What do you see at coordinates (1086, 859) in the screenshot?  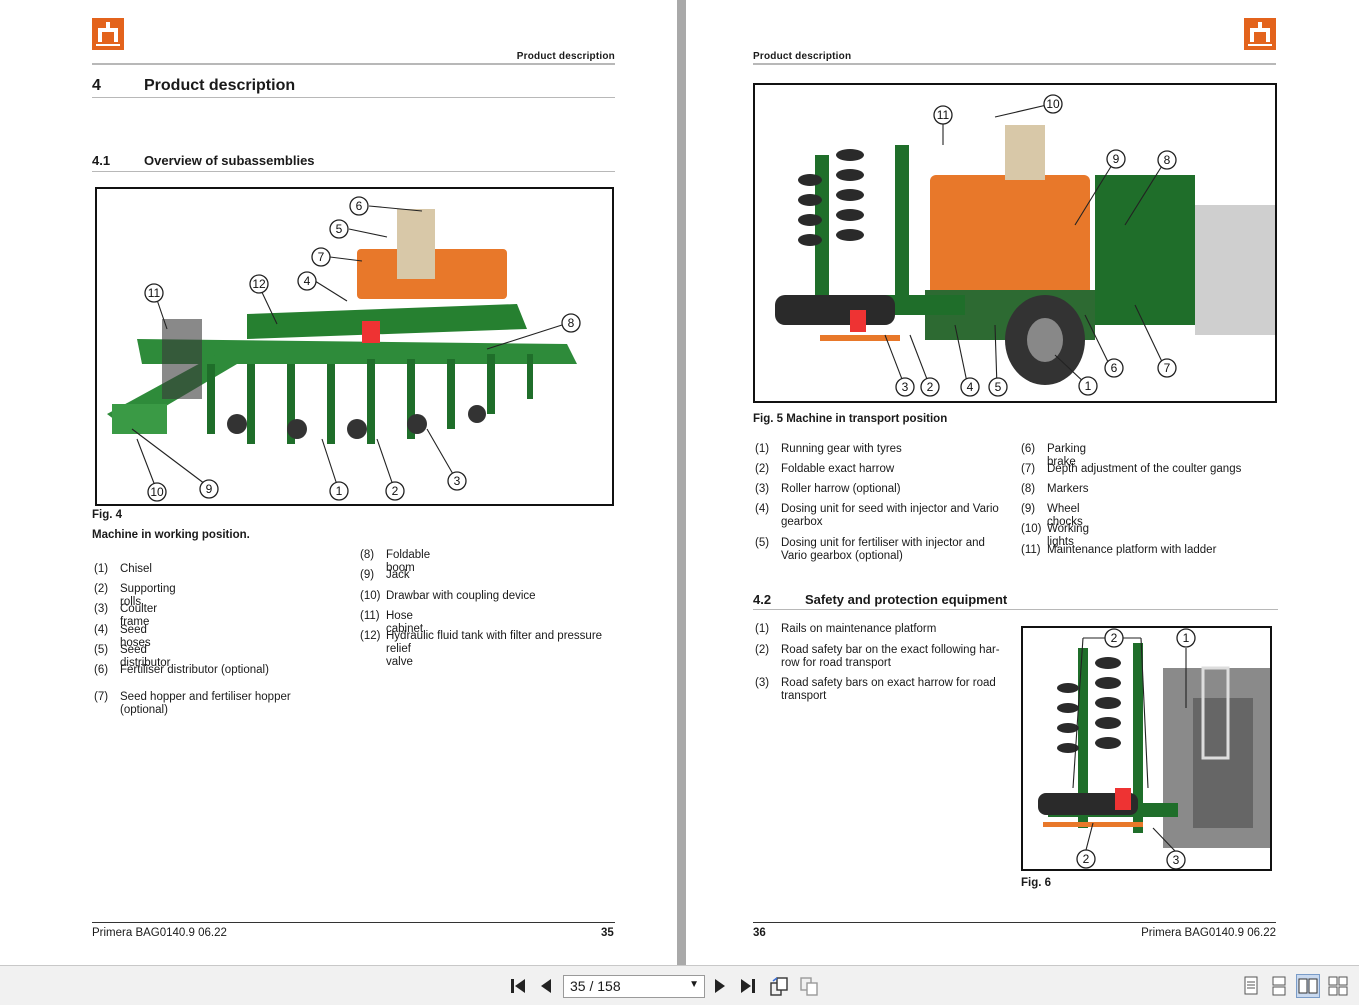 I see `fig6-callout-2-bottom: 2` at bounding box center [1086, 859].